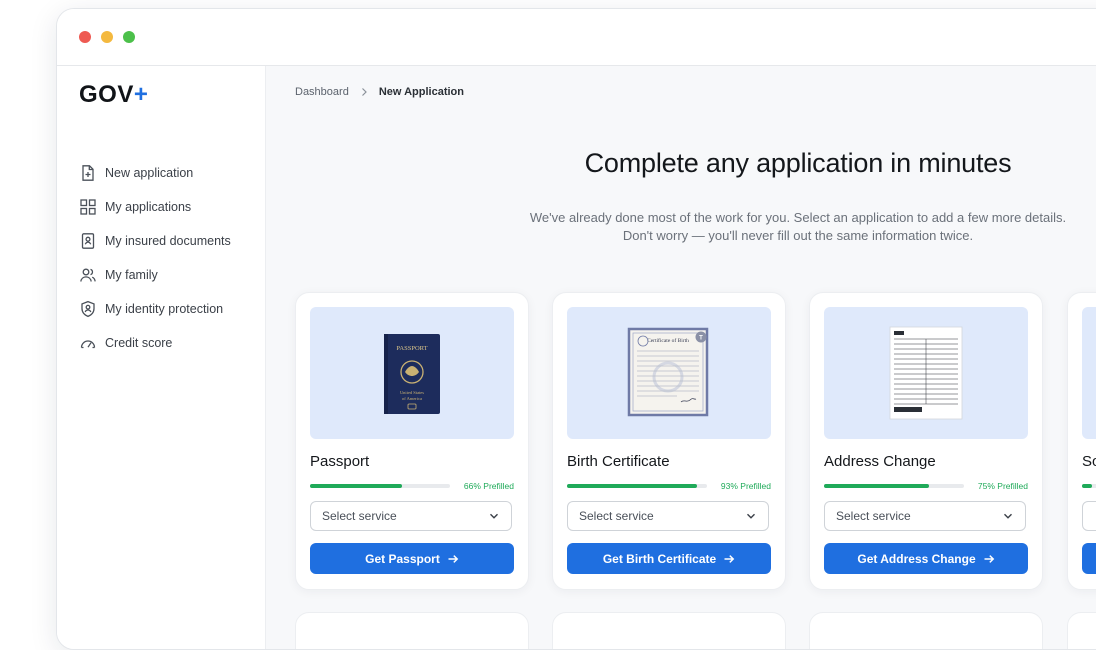  What do you see at coordinates (148, 207) in the screenshot?
I see `sidebar-item-label: My applications` at bounding box center [148, 207].